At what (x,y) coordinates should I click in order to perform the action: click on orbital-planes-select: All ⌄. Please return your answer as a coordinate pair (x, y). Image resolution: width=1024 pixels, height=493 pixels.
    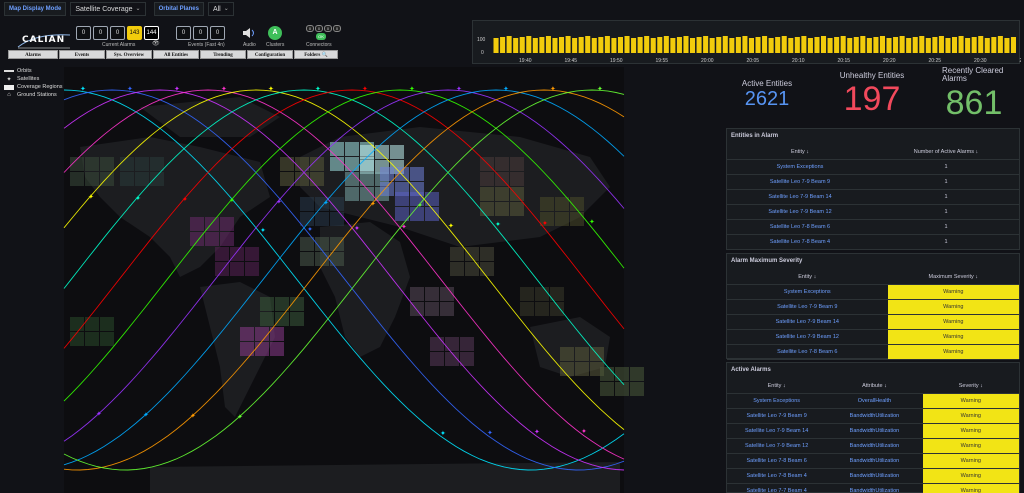
    Looking at the image, I should click on (220, 9).